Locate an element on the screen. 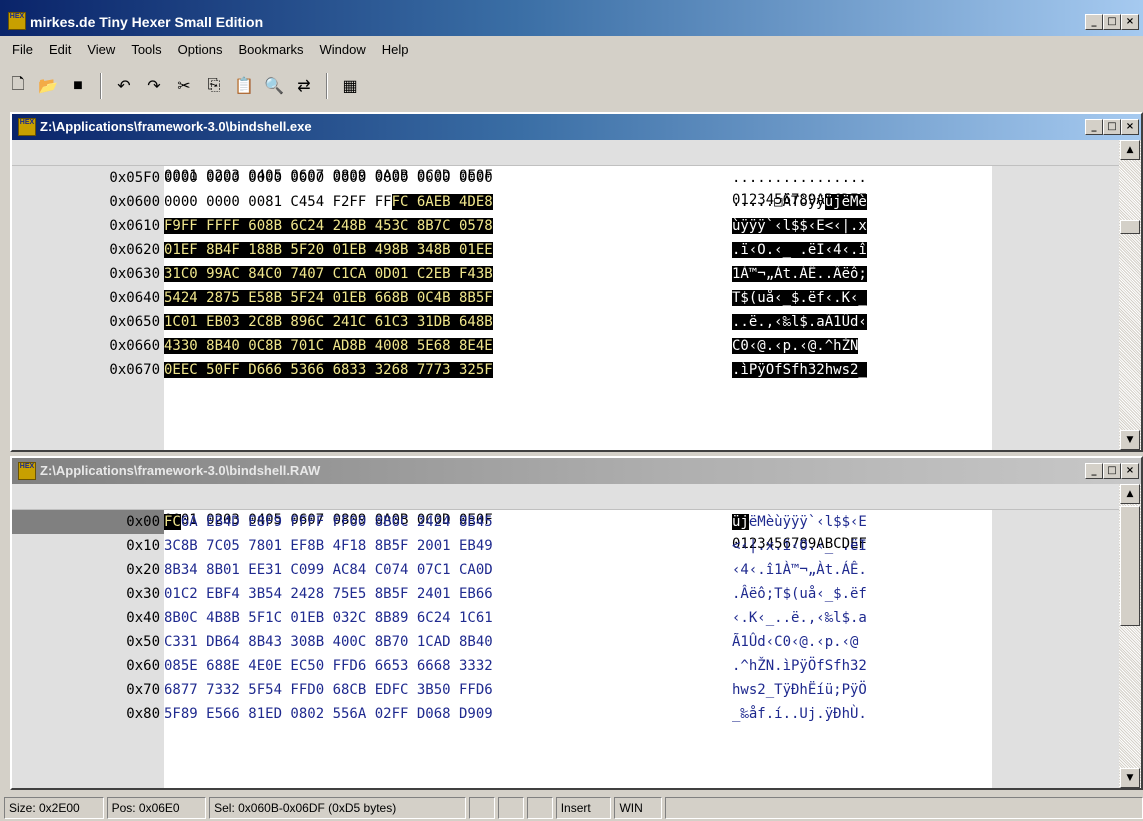 This screenshot has width=1143, height=821. calculator-icon: ▦ is located at coordinates (350, 86).